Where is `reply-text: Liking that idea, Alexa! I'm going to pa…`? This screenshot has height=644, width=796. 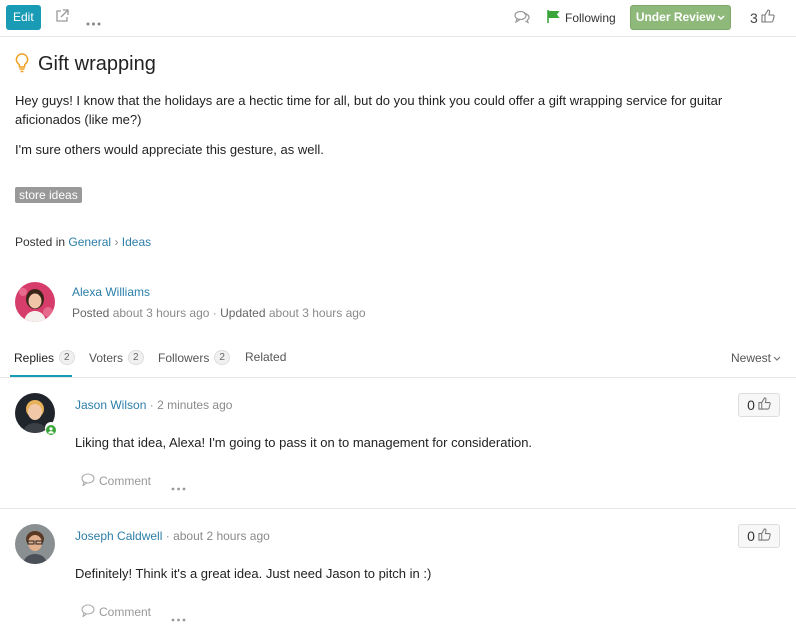 reply-text: Liking that idea, Alexa! I'm going to pa… is located at coordinates (304, 442).